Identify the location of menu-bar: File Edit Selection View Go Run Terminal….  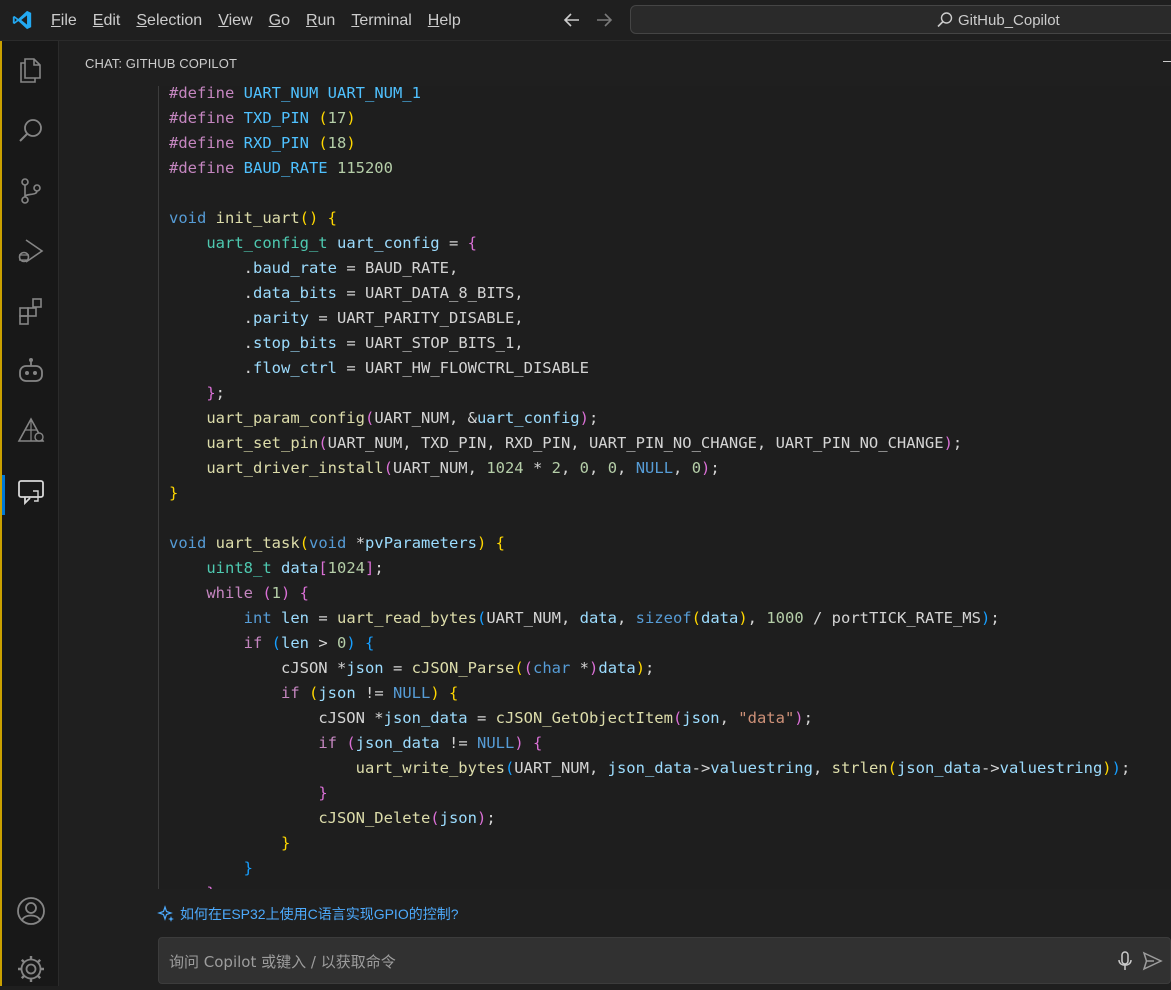
(256, 20).